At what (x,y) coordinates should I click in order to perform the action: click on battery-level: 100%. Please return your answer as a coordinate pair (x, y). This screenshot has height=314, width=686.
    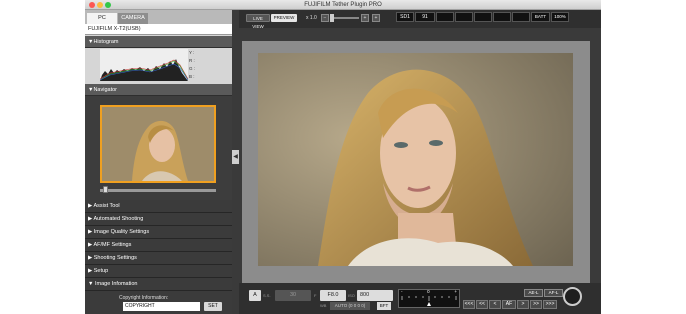
    Looking at the image, I should click on (560, 17).